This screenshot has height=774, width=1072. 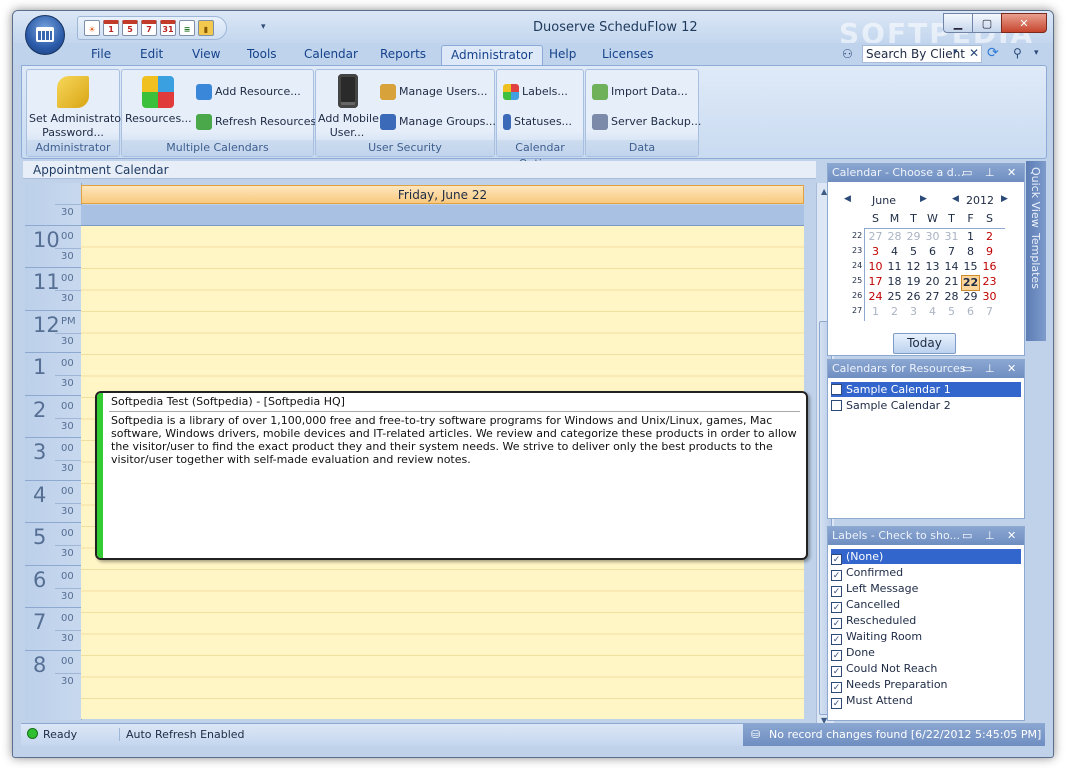 What do you see at coordinates (206, 54) in the screenshot?
I see `tab-view: View` at bounding box center [206, 54].